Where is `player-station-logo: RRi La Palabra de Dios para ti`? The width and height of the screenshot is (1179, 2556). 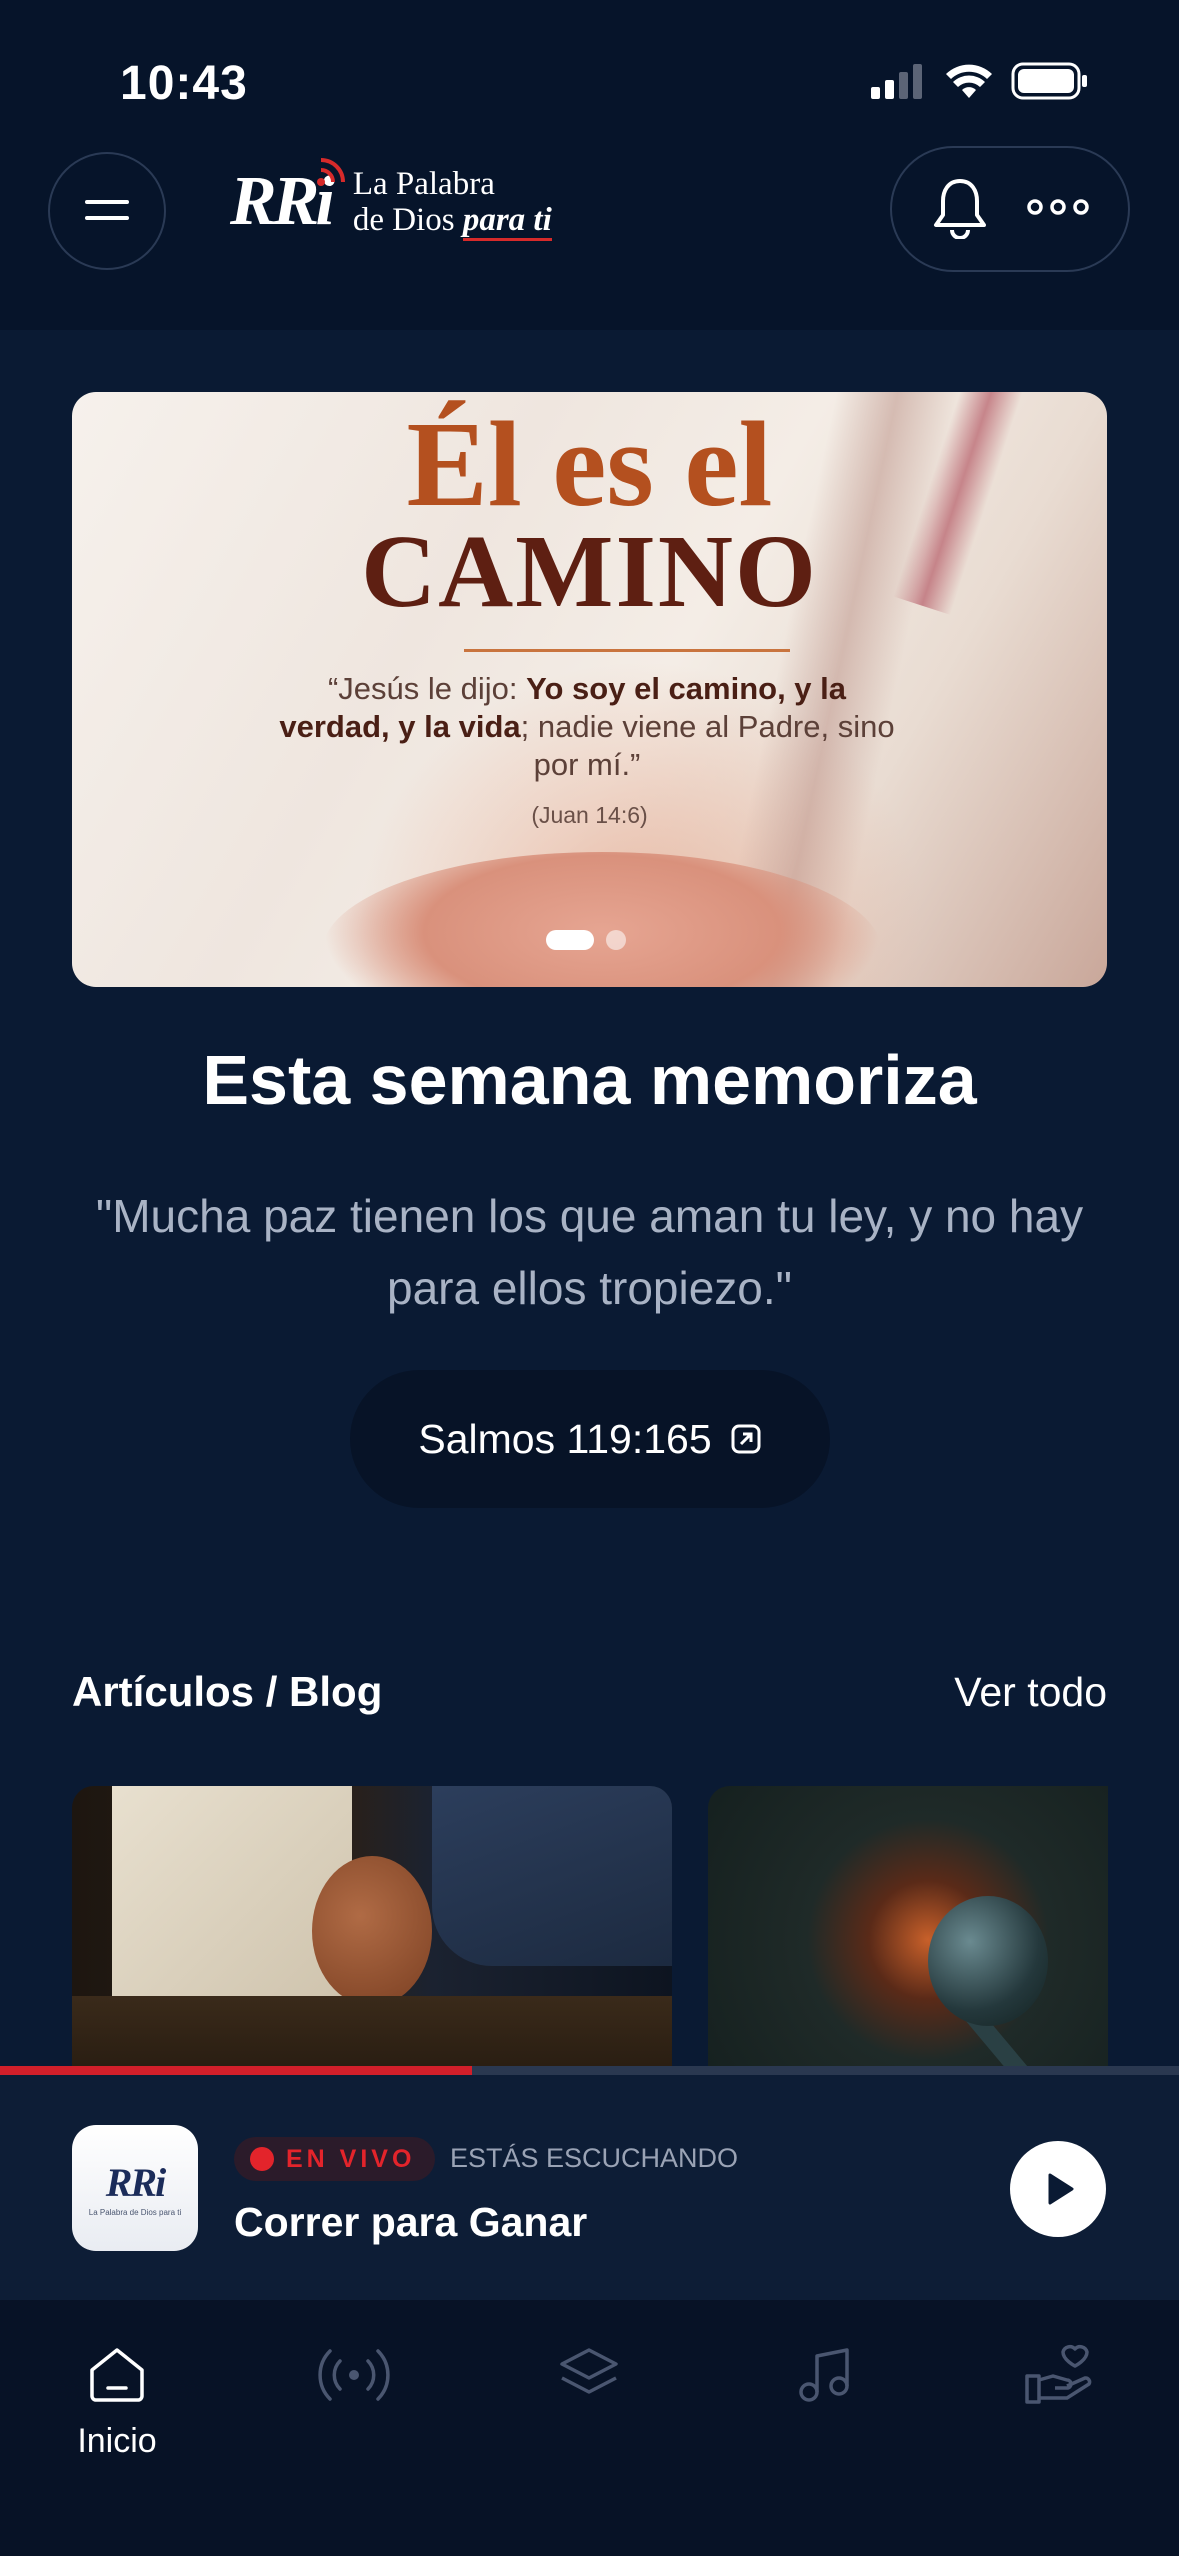 player-station-logo: RRi La Palabra de Dios para ti is located at coordinates (135, 2188).